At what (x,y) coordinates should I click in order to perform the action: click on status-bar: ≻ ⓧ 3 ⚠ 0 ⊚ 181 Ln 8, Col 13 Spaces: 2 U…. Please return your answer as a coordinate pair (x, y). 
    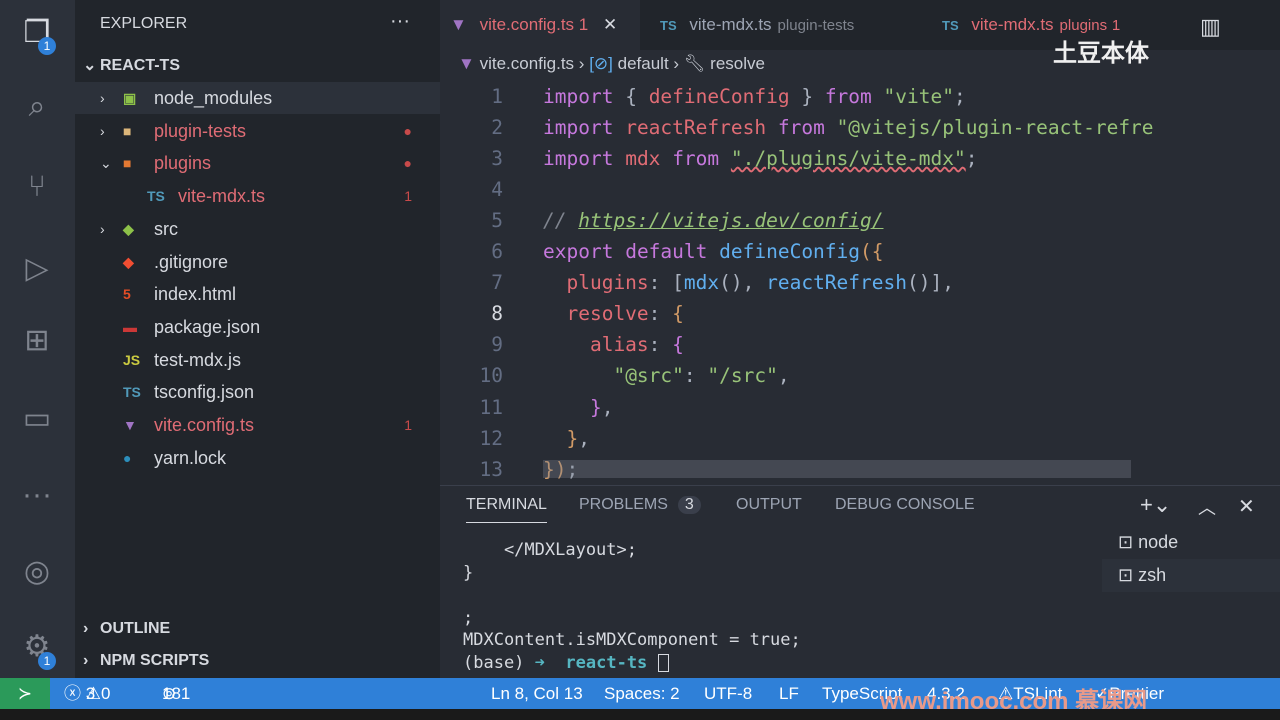
    Looking at the image, I should click on (640, 696).